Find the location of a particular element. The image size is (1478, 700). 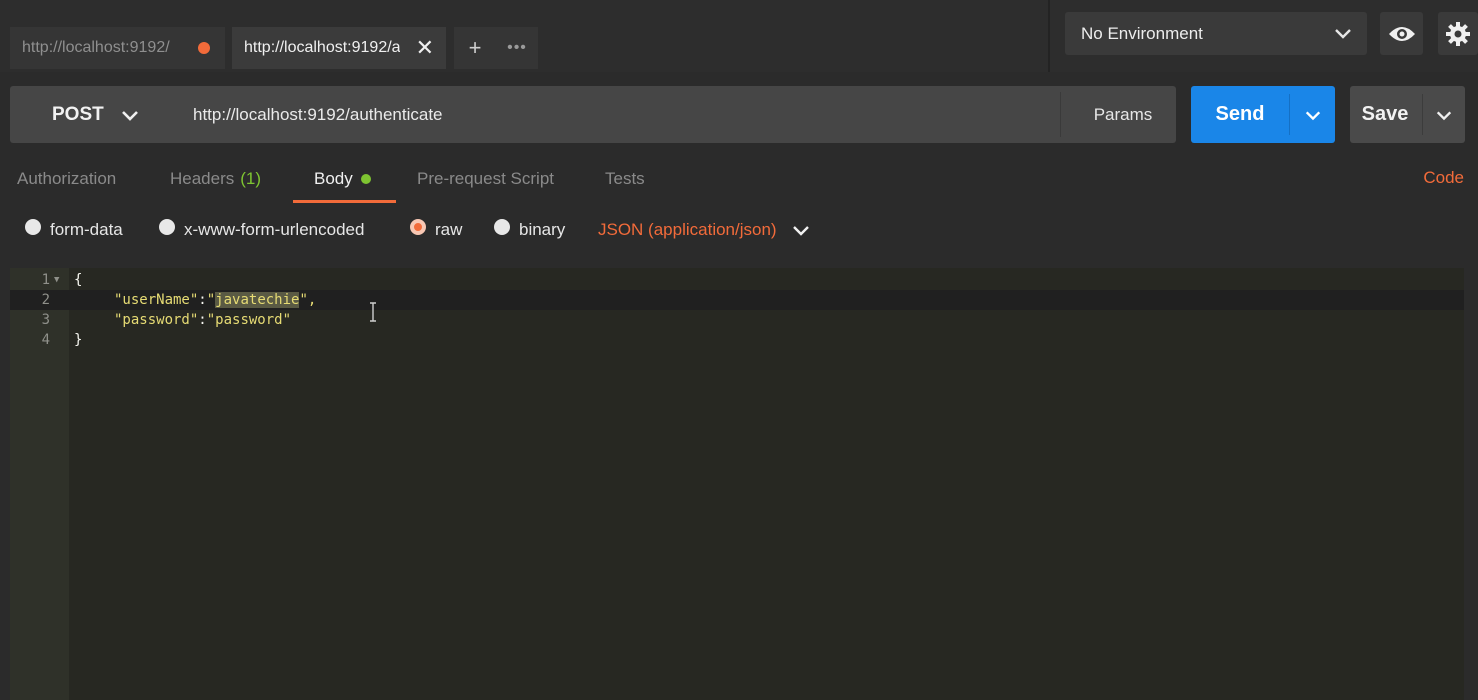

radio-raw: raw is located at coordinates (436, 230).